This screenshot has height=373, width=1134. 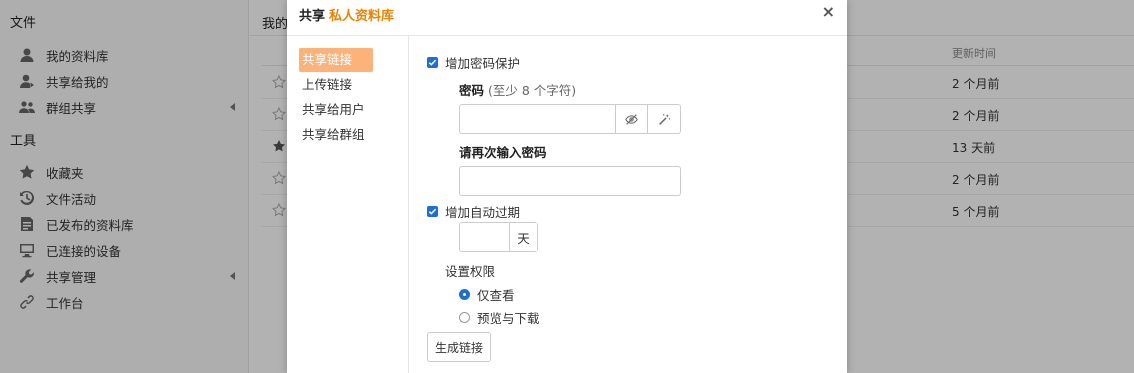 I want to click on toggle-visibility-button, so click(x=632, y=119).